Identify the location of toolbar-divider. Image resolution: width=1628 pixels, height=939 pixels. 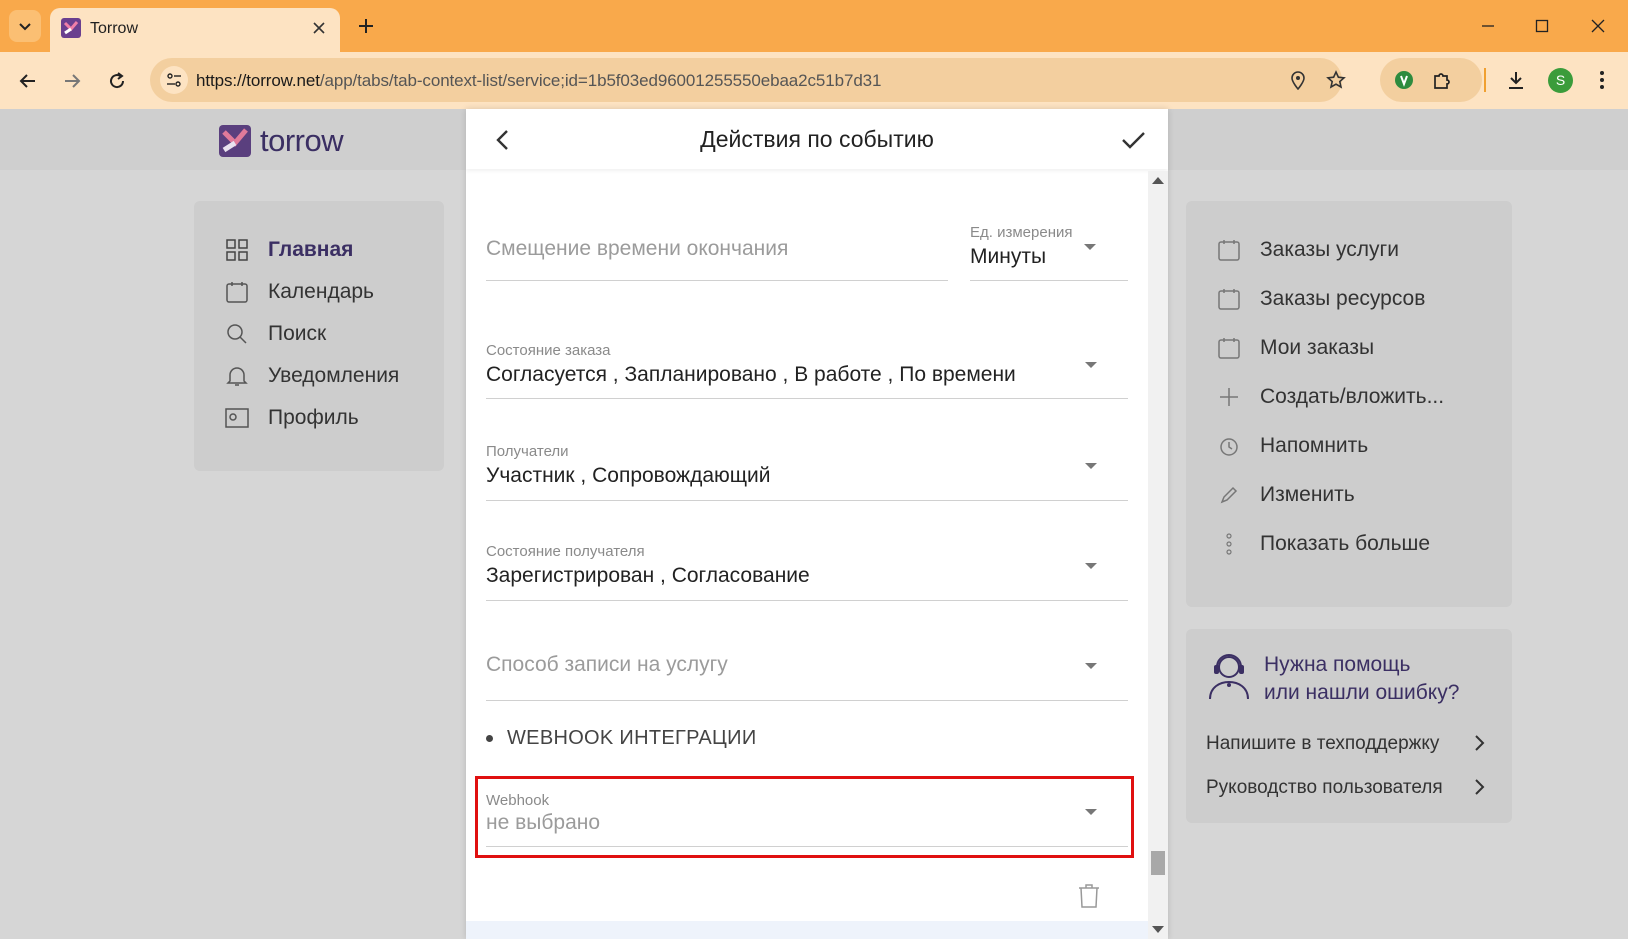
(1485, 80).